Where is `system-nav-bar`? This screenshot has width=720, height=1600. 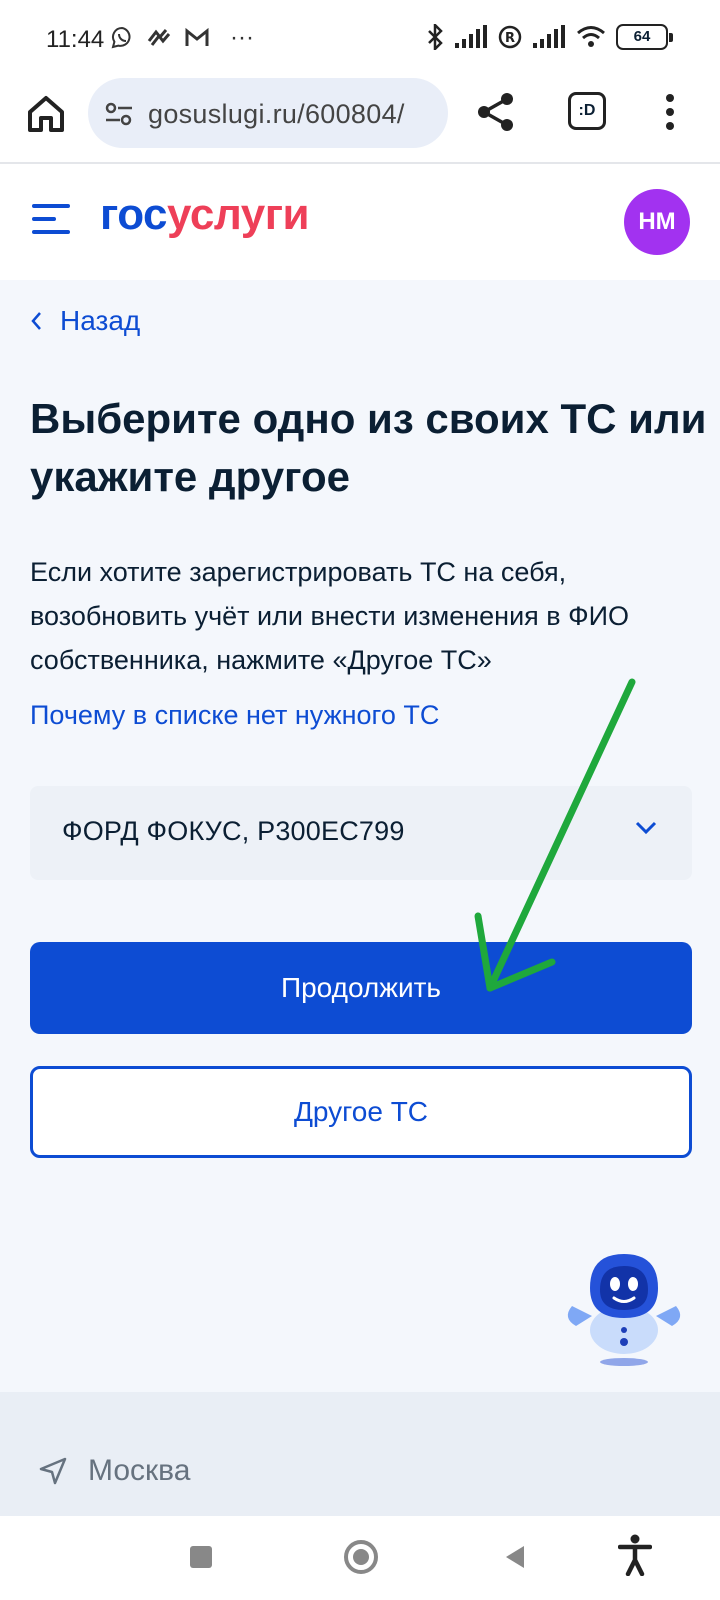 system-nav-bar is located at coordinates (360, 1558).